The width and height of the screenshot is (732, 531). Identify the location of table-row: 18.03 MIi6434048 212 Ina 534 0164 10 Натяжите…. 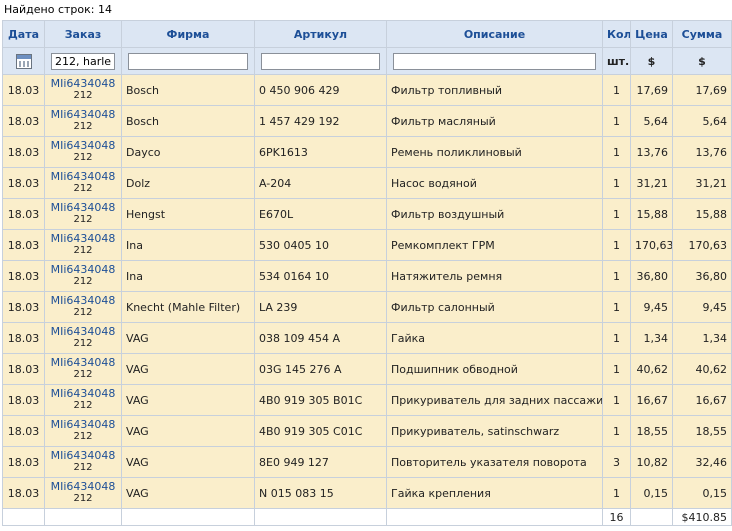
(367, 276).